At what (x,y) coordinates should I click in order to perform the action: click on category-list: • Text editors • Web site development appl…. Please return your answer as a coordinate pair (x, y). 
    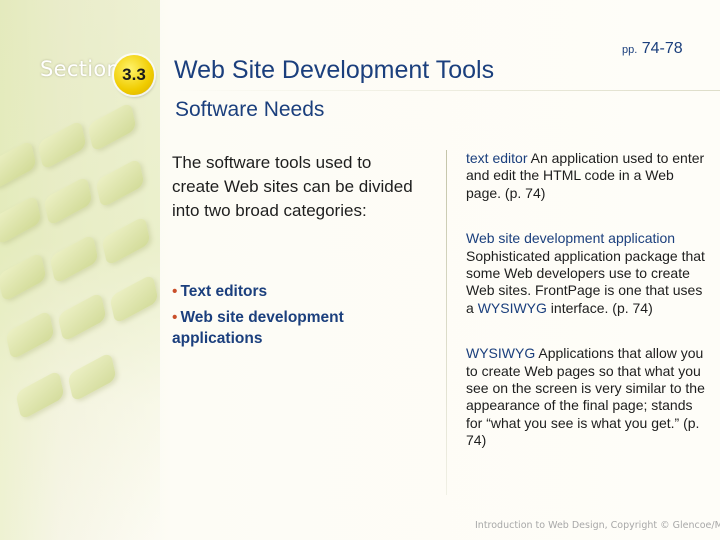
    Looking at the image, I should click on (302, 317).